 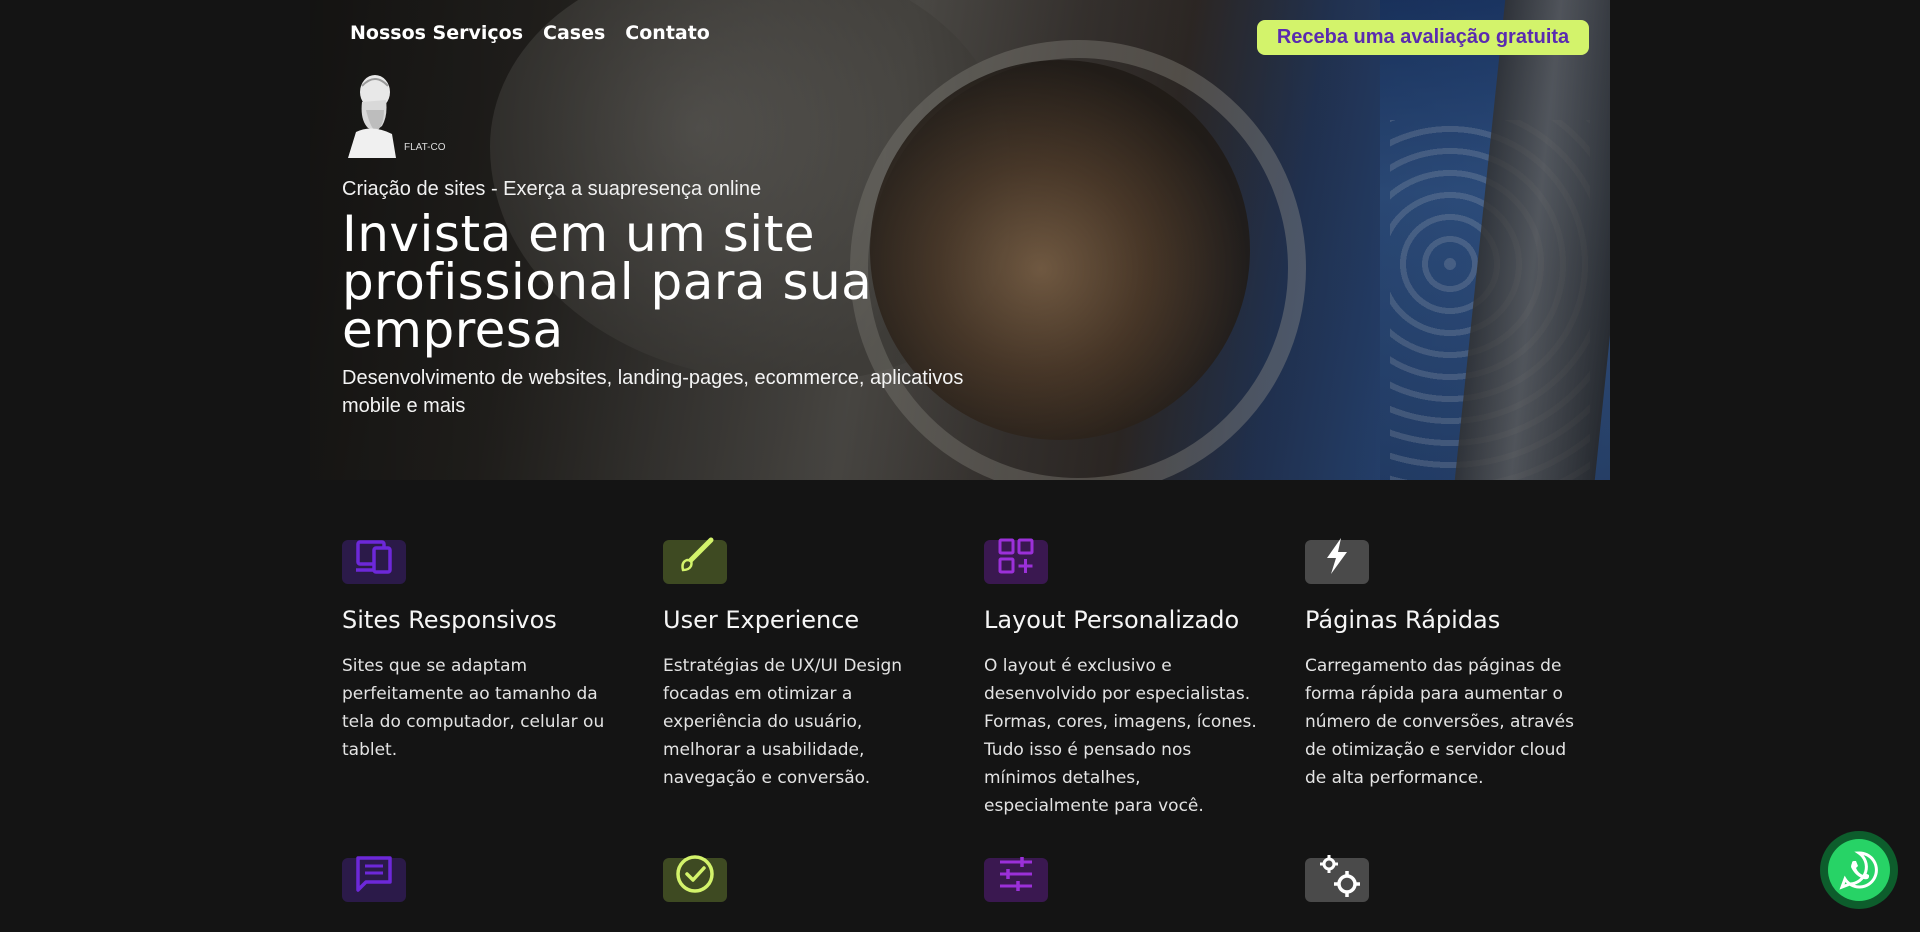 What do you see at coordinates (1340, 876) in the screenshot?
I see `gears-icon` at bounding box center [1340, 876].